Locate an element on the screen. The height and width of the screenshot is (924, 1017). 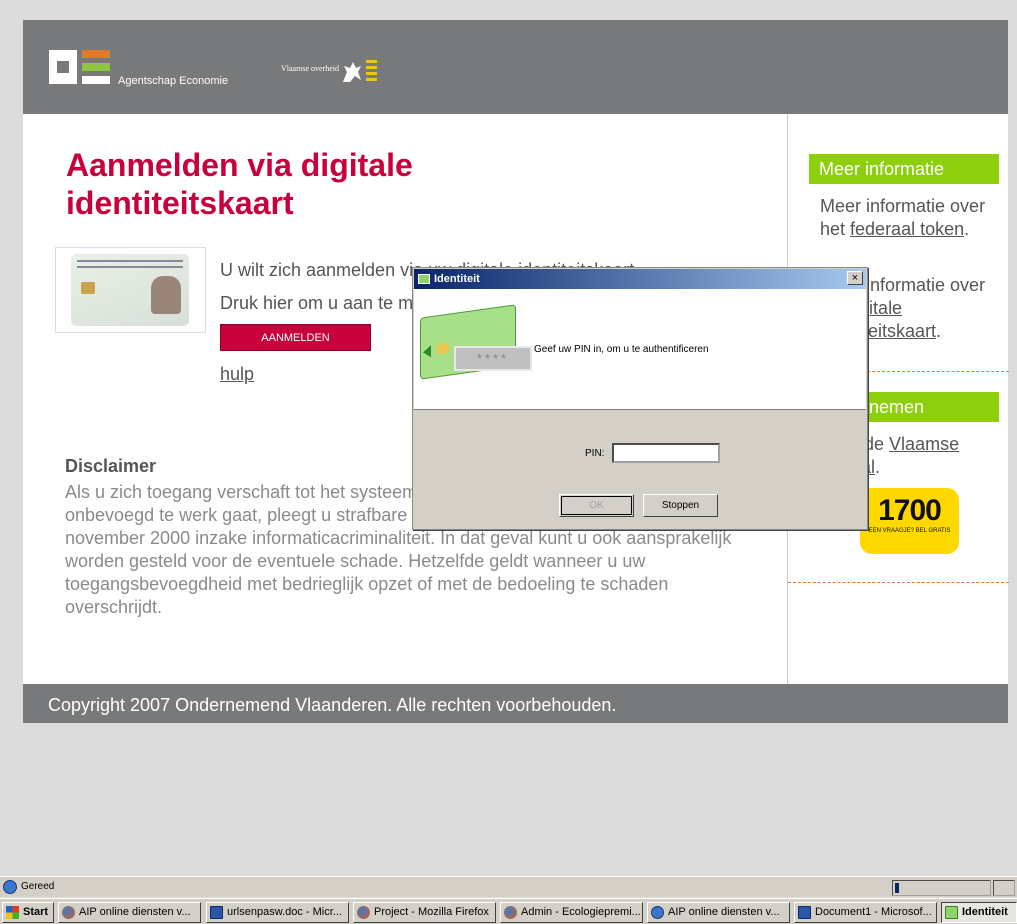
vlaamse-leeuw-icon is located at coordinates (360, 71).